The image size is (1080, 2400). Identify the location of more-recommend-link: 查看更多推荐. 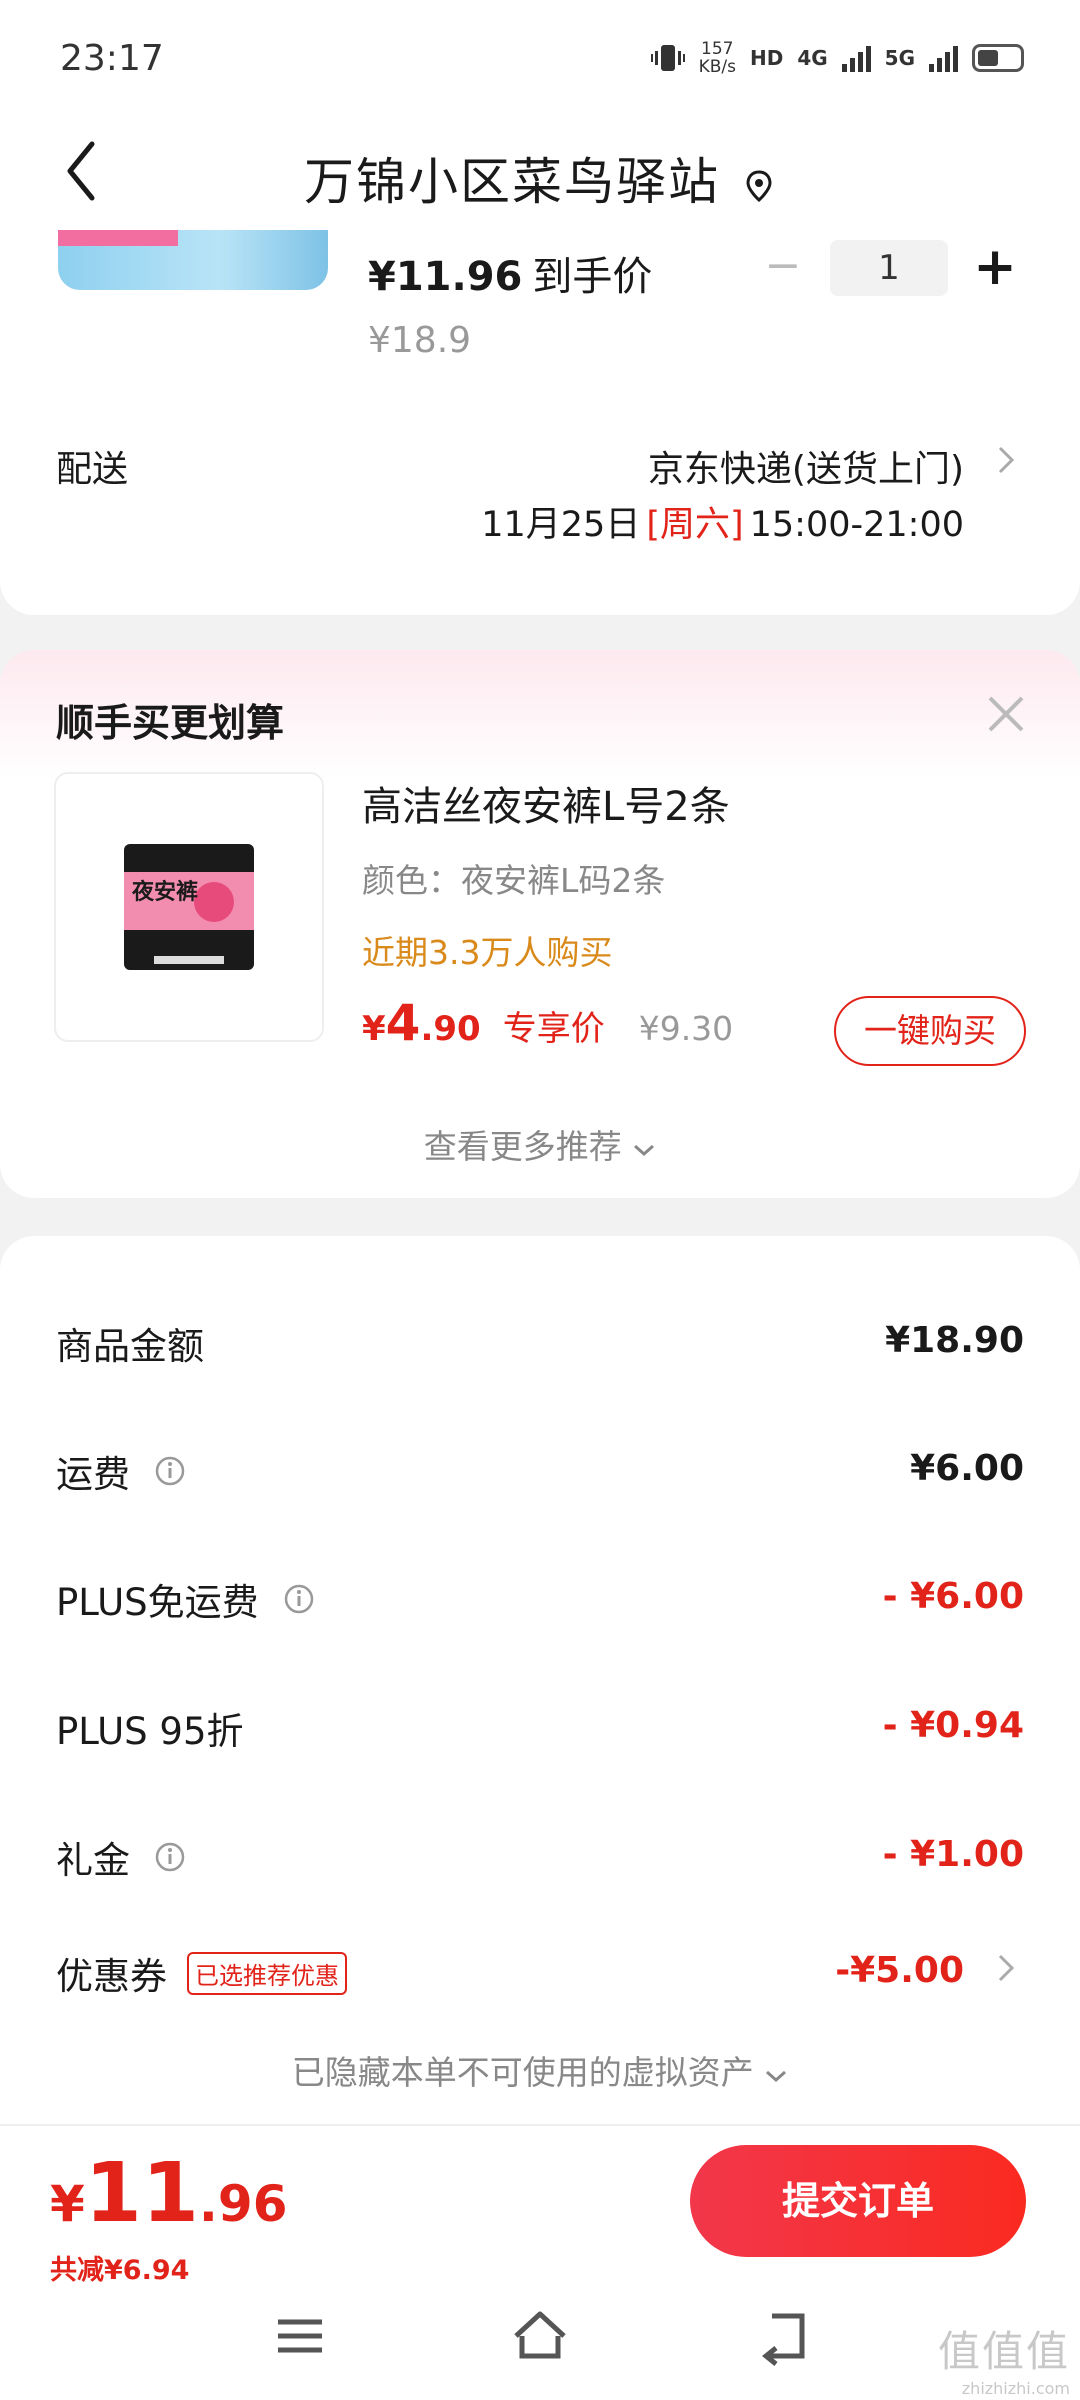
(540, 1144).